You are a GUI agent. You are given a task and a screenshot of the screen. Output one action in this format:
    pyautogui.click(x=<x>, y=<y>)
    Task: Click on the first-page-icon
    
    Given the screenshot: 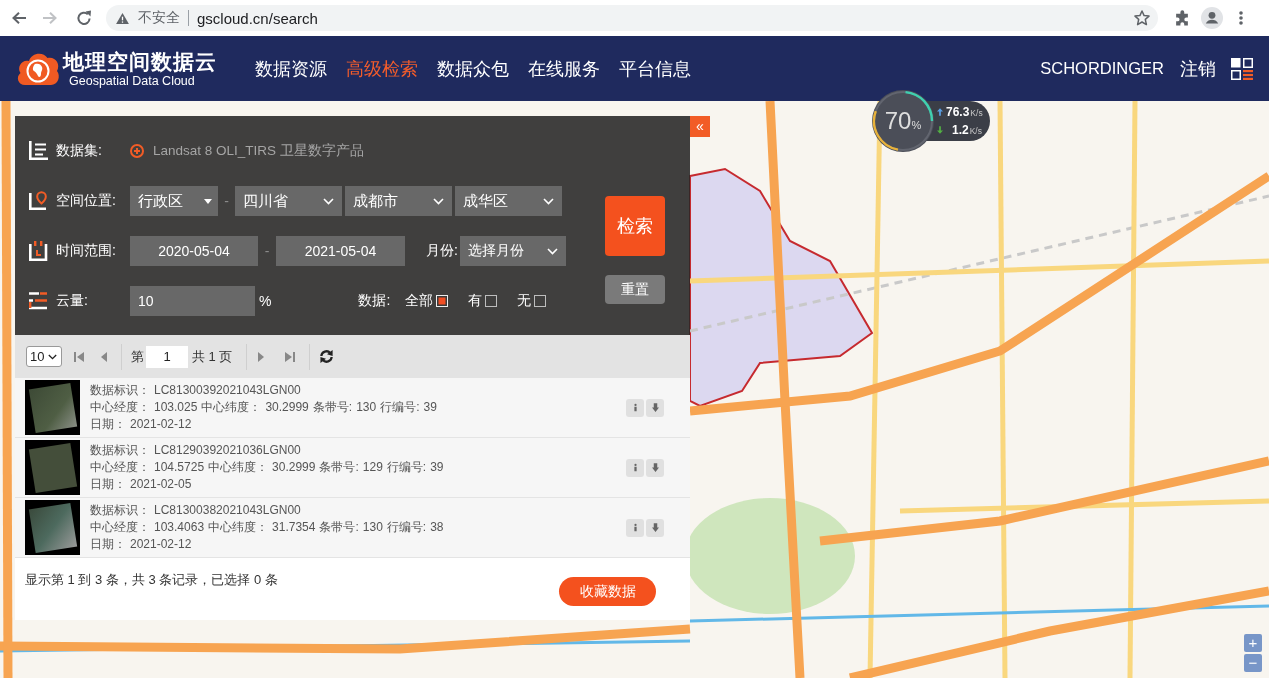 What is the action you would take?
    pyautogui.click(x=79, y=356)
    